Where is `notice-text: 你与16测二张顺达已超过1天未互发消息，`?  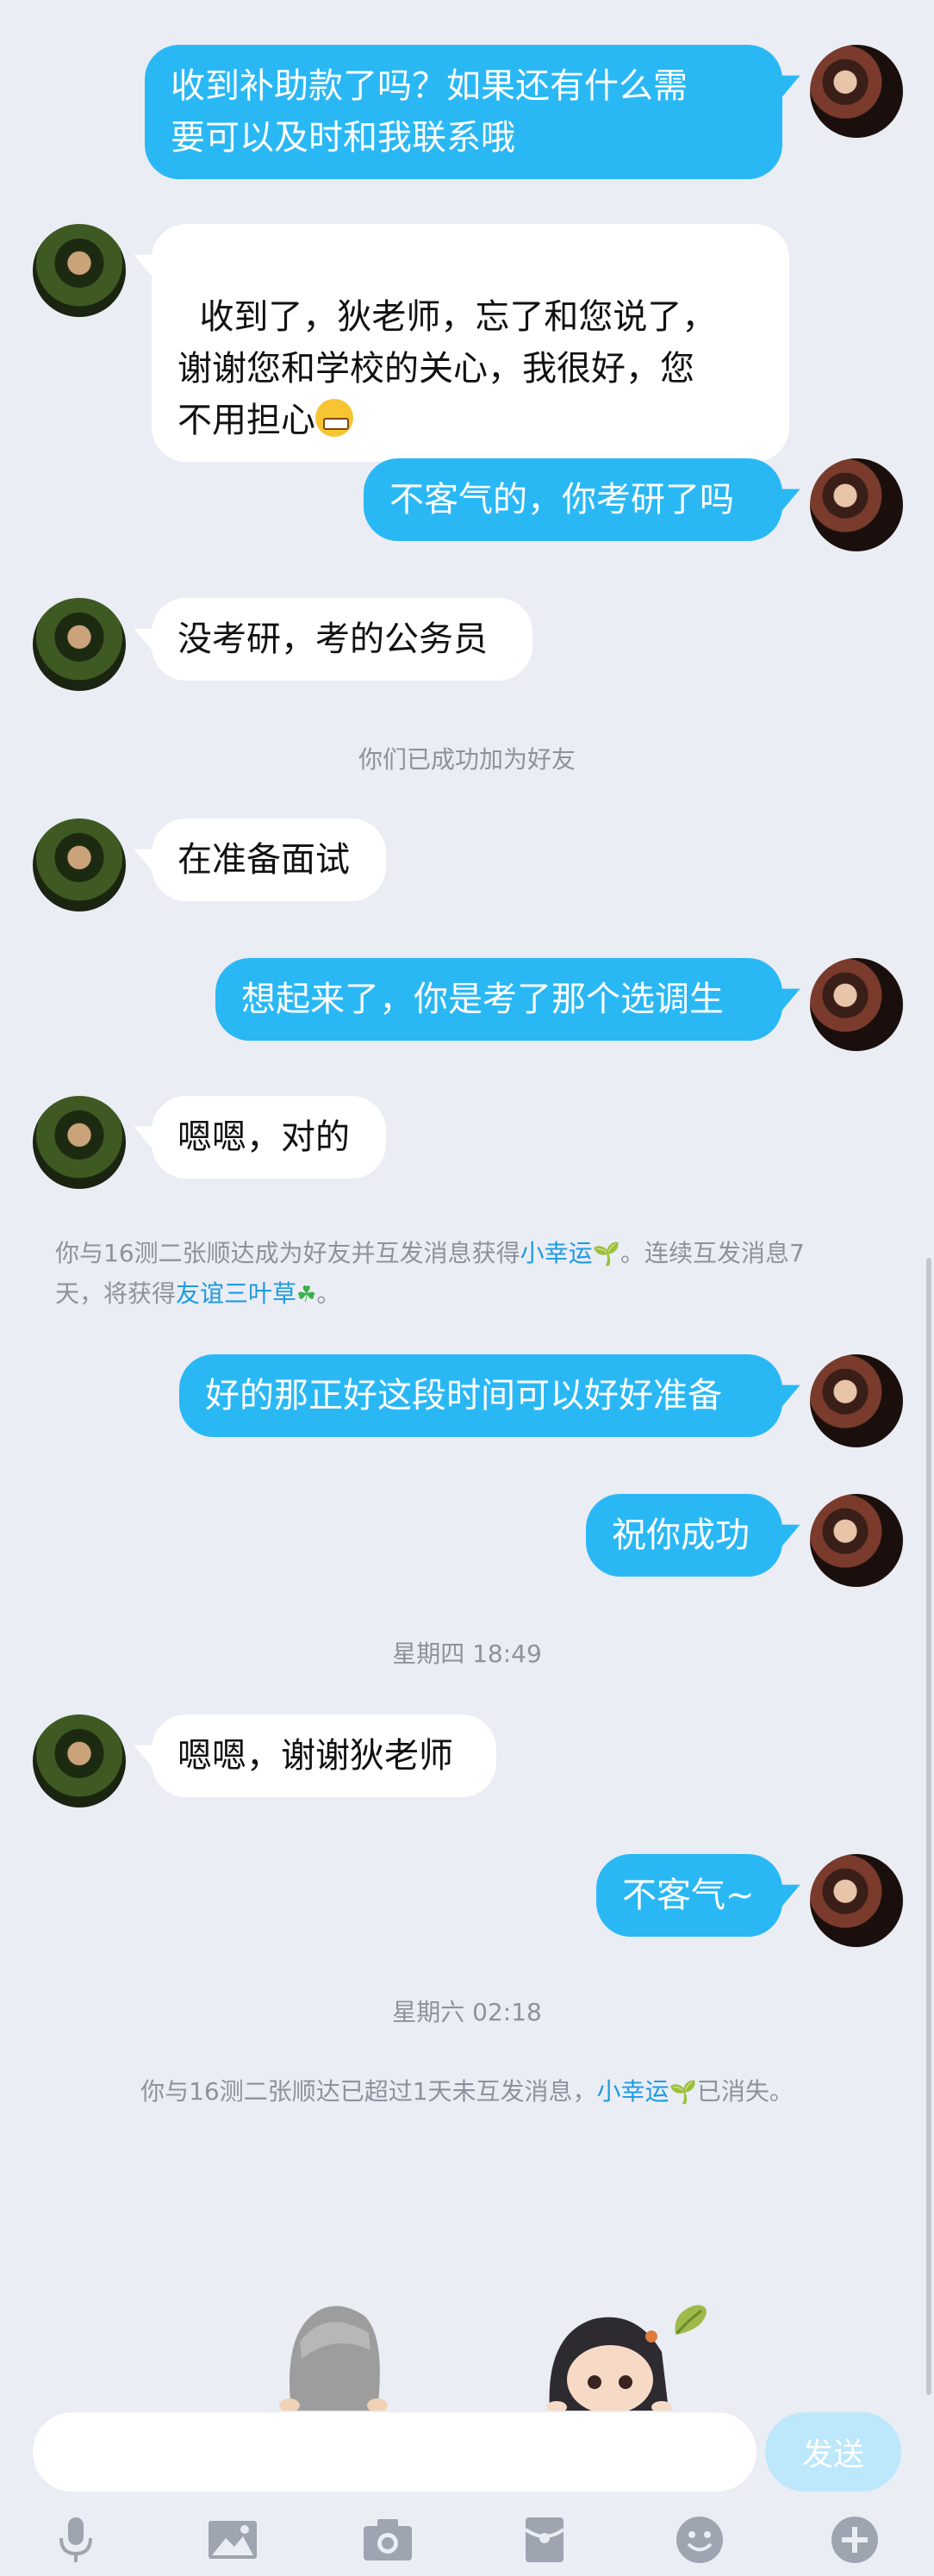
notice-text: 你与16测二张顺达已超过1天未互发消息， is located at coordinates (369, 2092).